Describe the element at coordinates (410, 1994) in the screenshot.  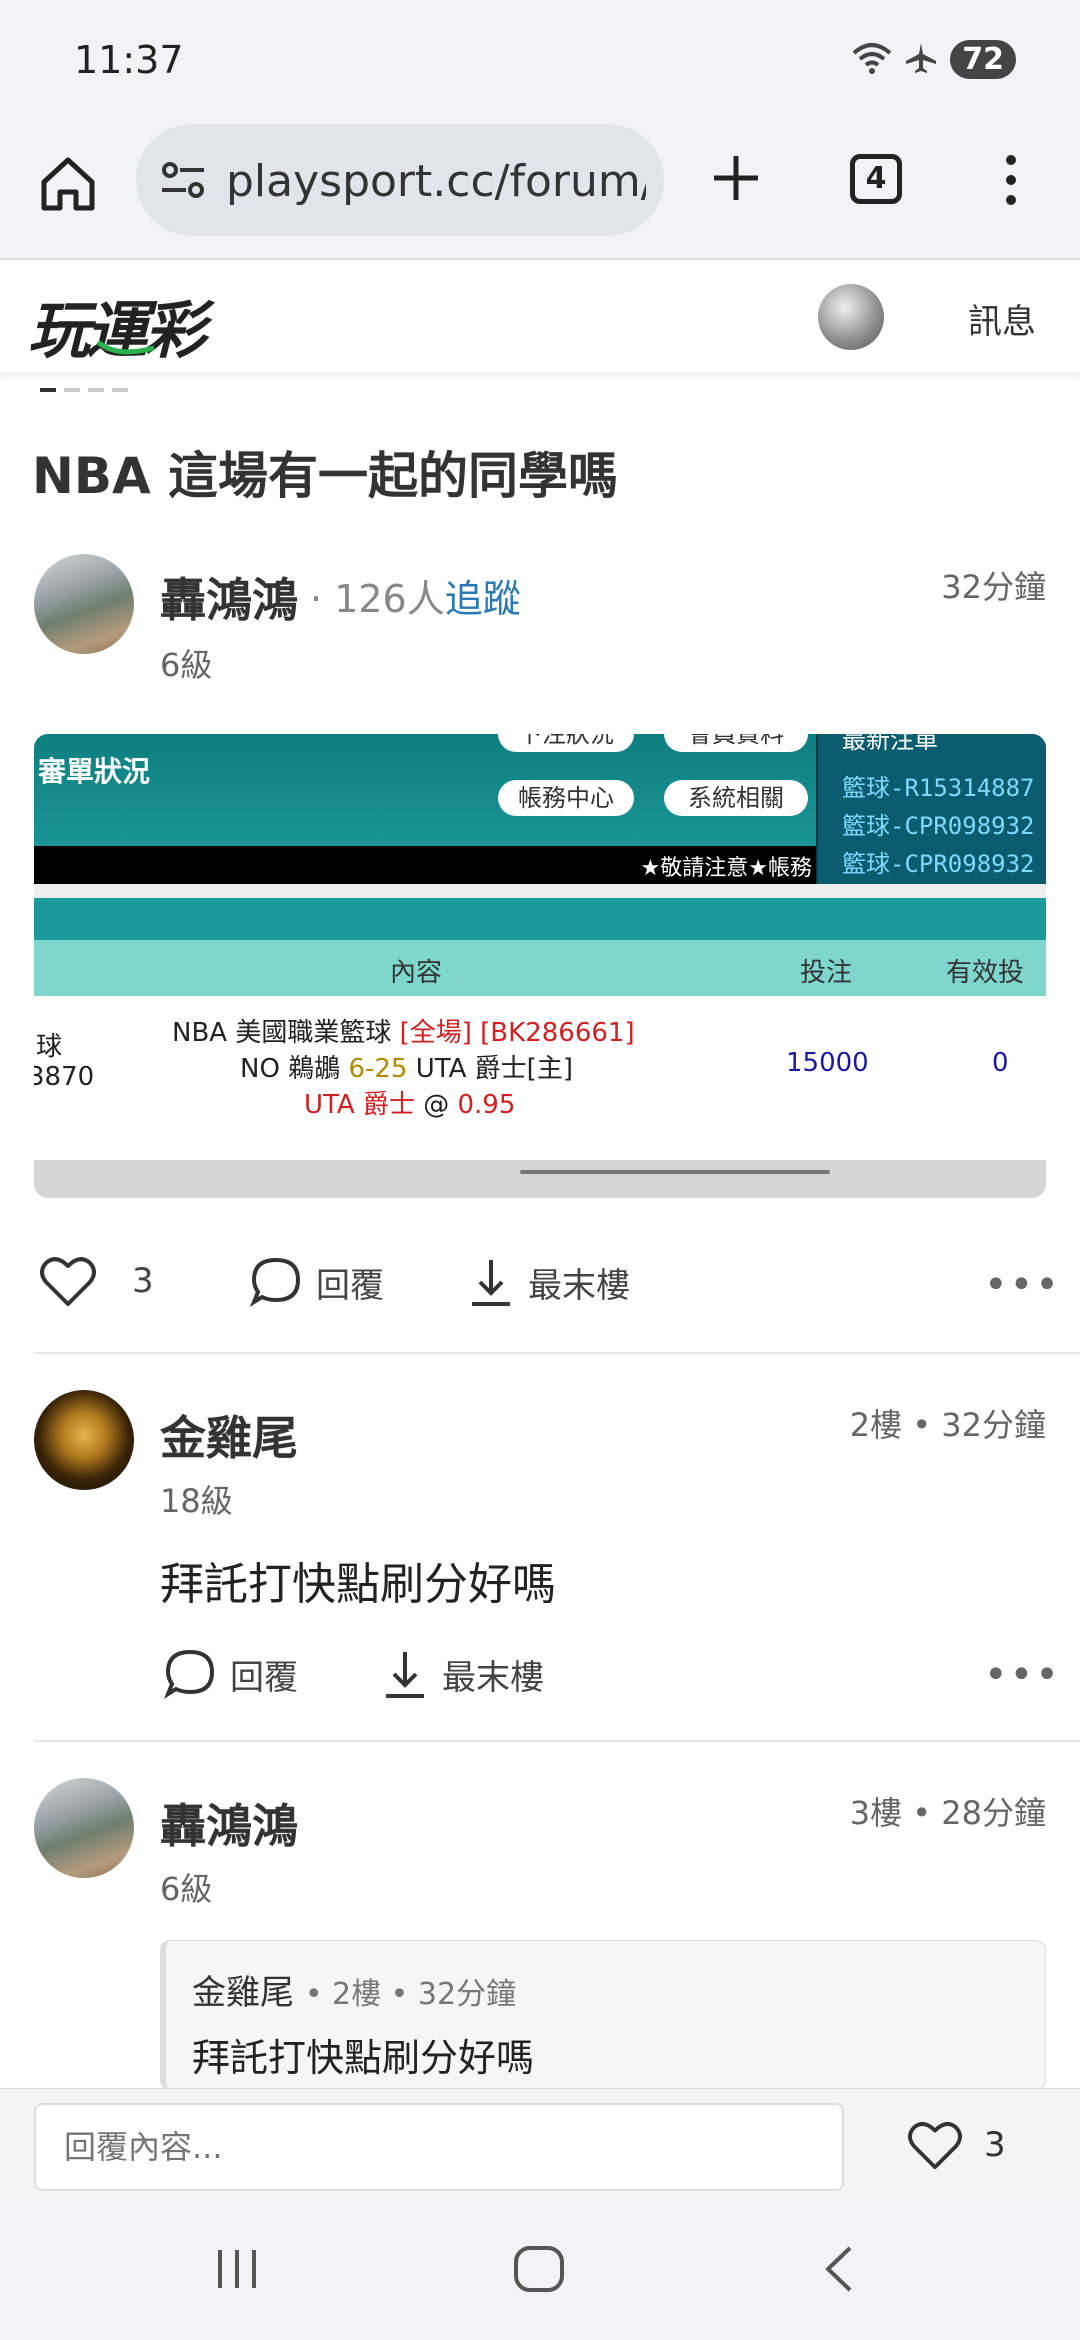
I see `quote-meta: • 2樓 • 32分鐘` at that location.